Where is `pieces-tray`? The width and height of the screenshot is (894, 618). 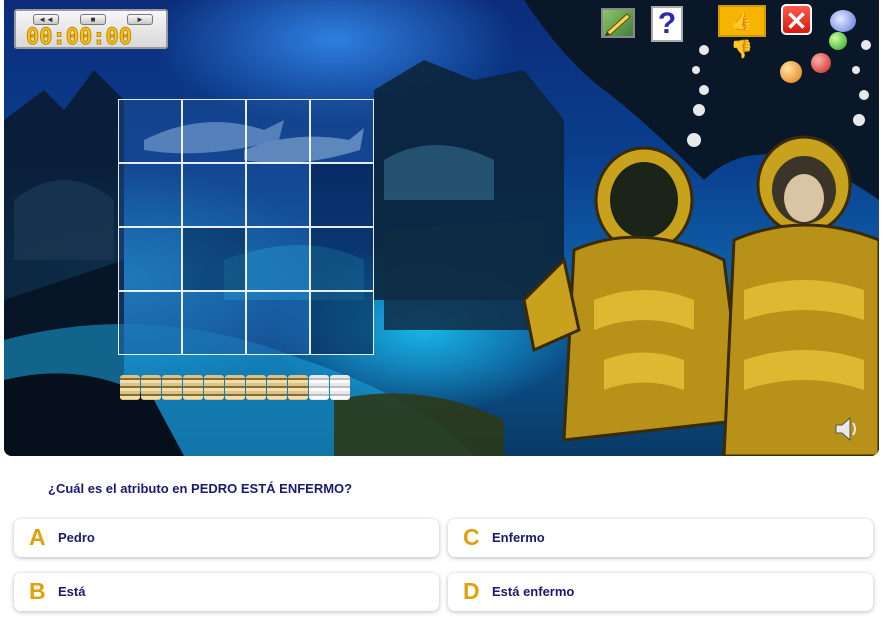 pieces-tray is located at coordinates (235, 387).